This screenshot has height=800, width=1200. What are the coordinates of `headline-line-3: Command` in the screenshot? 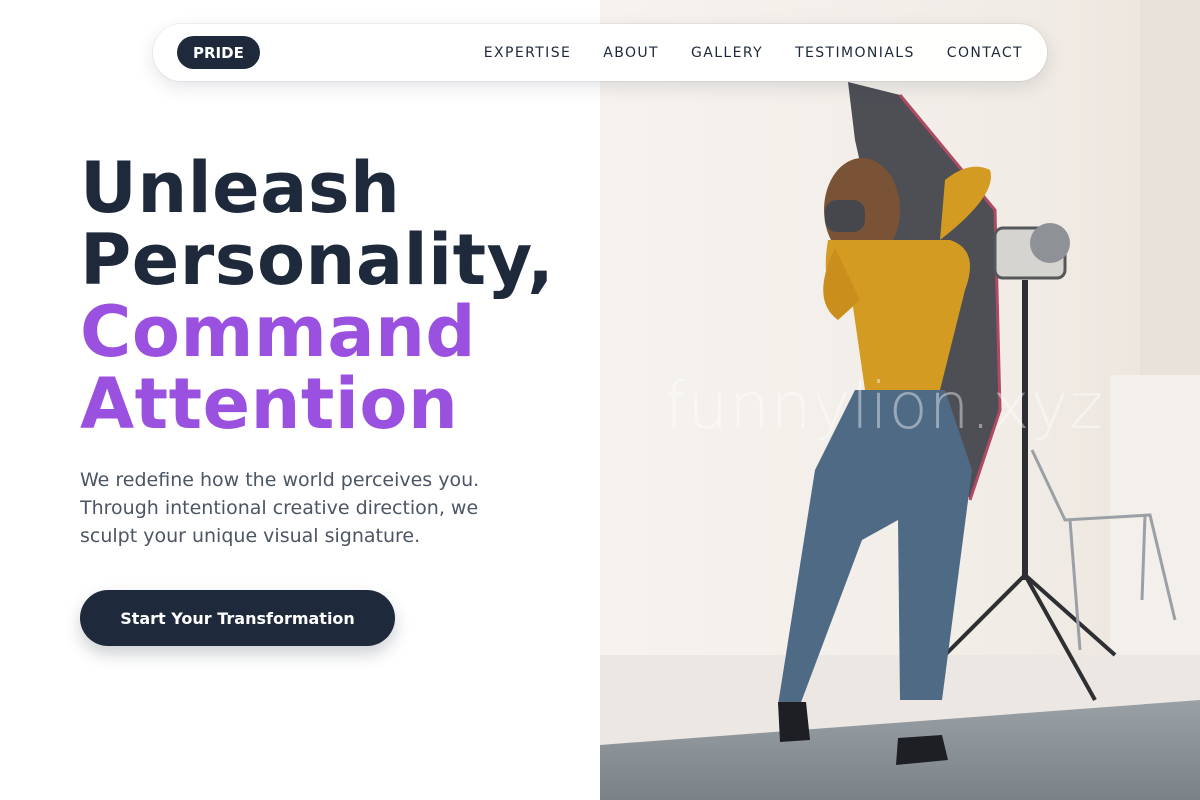 It's located at (278, 332).